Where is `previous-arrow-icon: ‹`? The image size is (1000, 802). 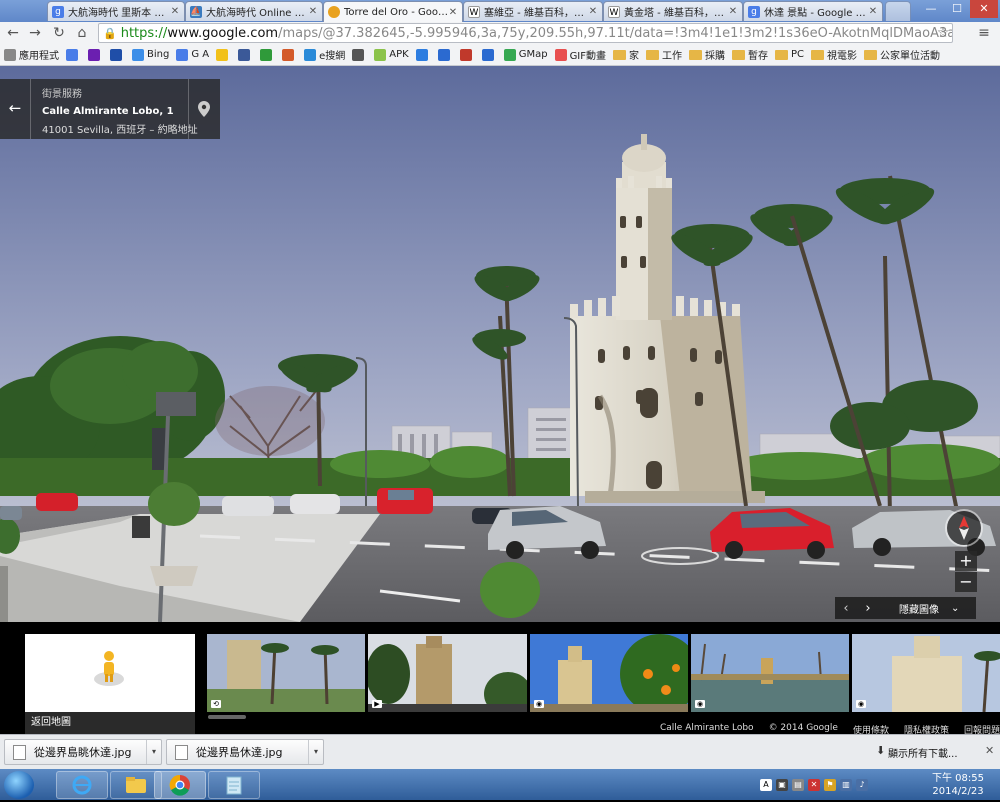 previous-arrow-icon: ‹ is located at coordinates (846, 608).